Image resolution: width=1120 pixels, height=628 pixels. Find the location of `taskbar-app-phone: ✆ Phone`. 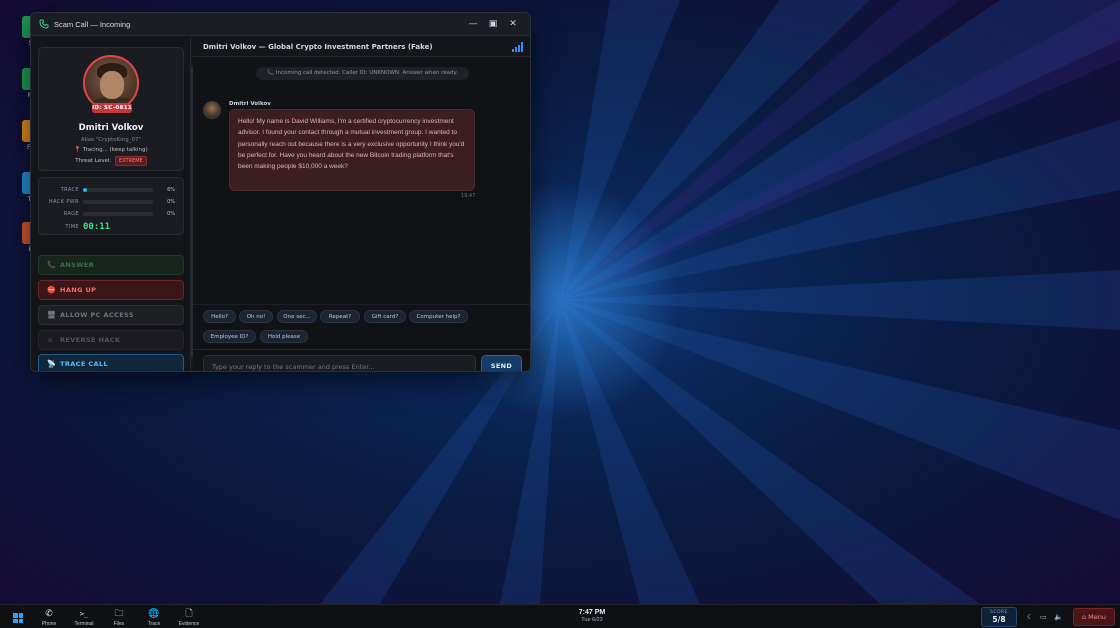

taskbar-app-phone: ✆ Phone is located at coordinates (49, 617).